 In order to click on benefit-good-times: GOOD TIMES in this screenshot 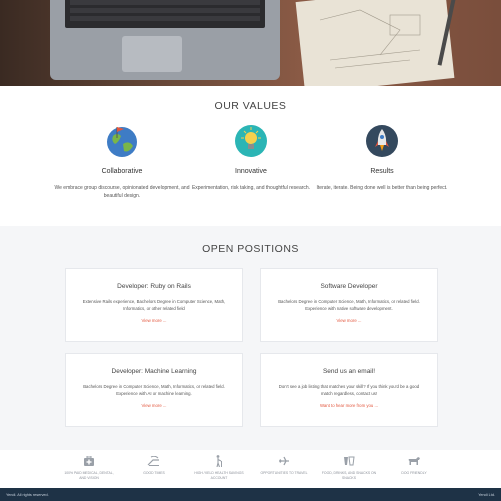, I will do `click(154, 465)`.